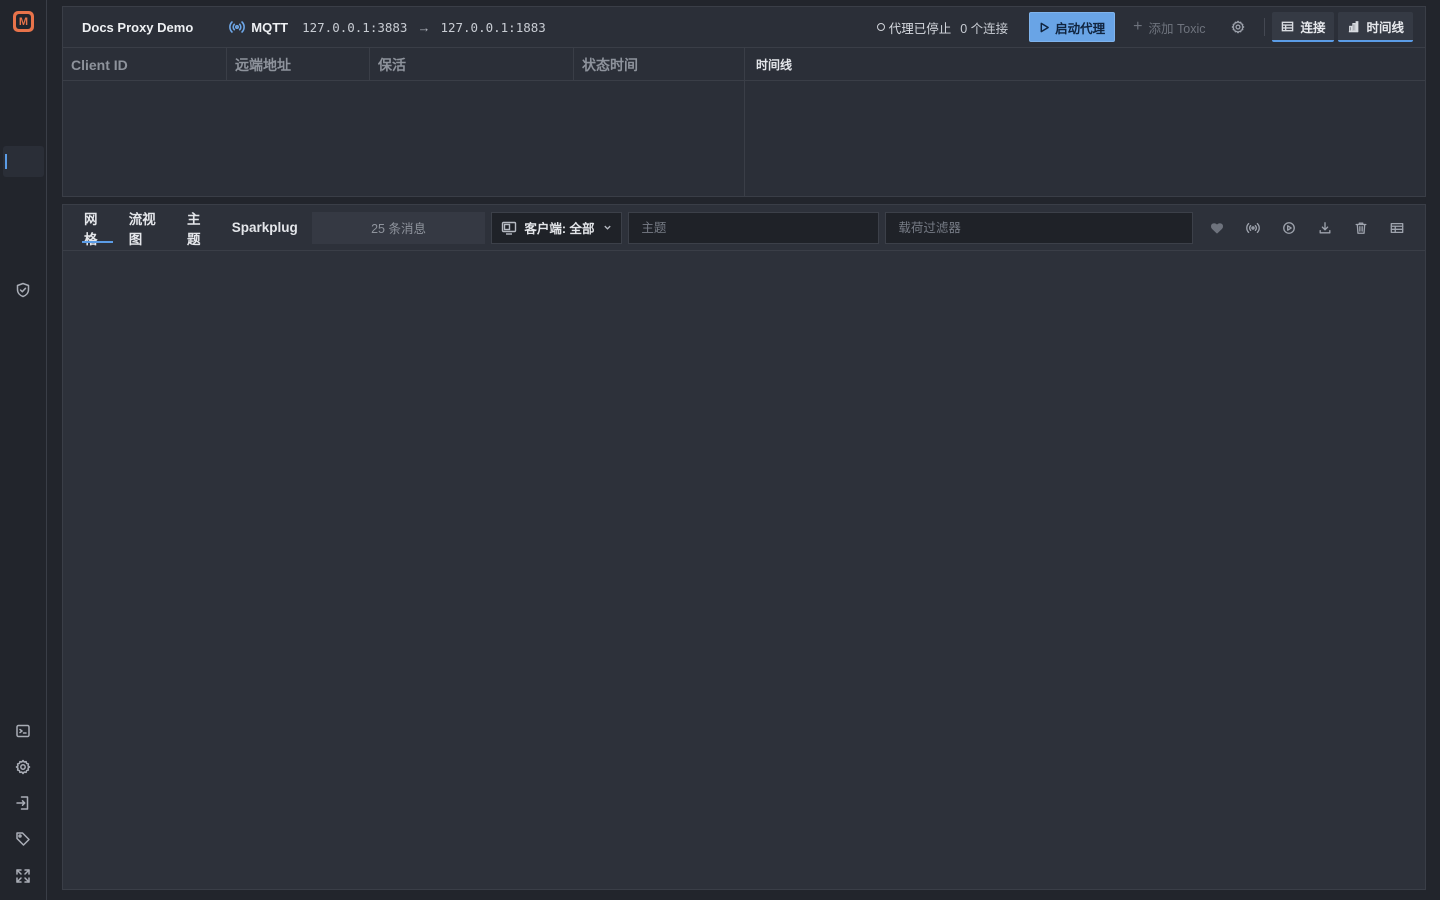 The image size is (1440, 900). What do you see at coordinates (1385, 27) in the screenshot?
I see `tab-timeline-label: 时间线` at bounding box center [1385, 27].